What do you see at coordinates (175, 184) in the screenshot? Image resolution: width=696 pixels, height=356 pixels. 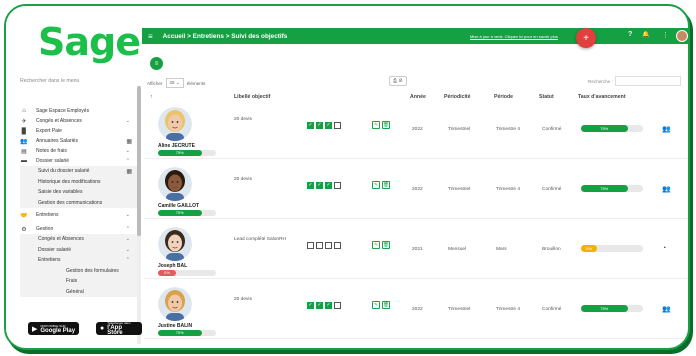 I see `employee-avatar` at bounding box center [175, 184].